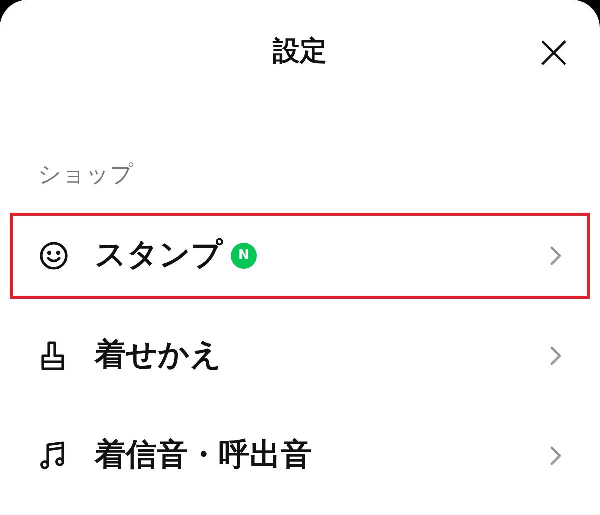 The width and height of the screenshot is (600, 515). Describe the element at coordinates (86, 175) in the screenshot. I see `section-heading: ショップ` at that location.